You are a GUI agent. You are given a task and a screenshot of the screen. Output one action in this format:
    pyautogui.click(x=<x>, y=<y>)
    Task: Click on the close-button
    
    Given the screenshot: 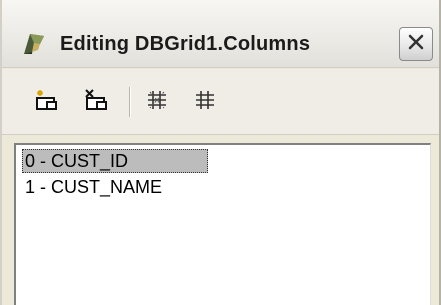 What is the action you would take?
    pyautogui.click(x=416, y=44)
    